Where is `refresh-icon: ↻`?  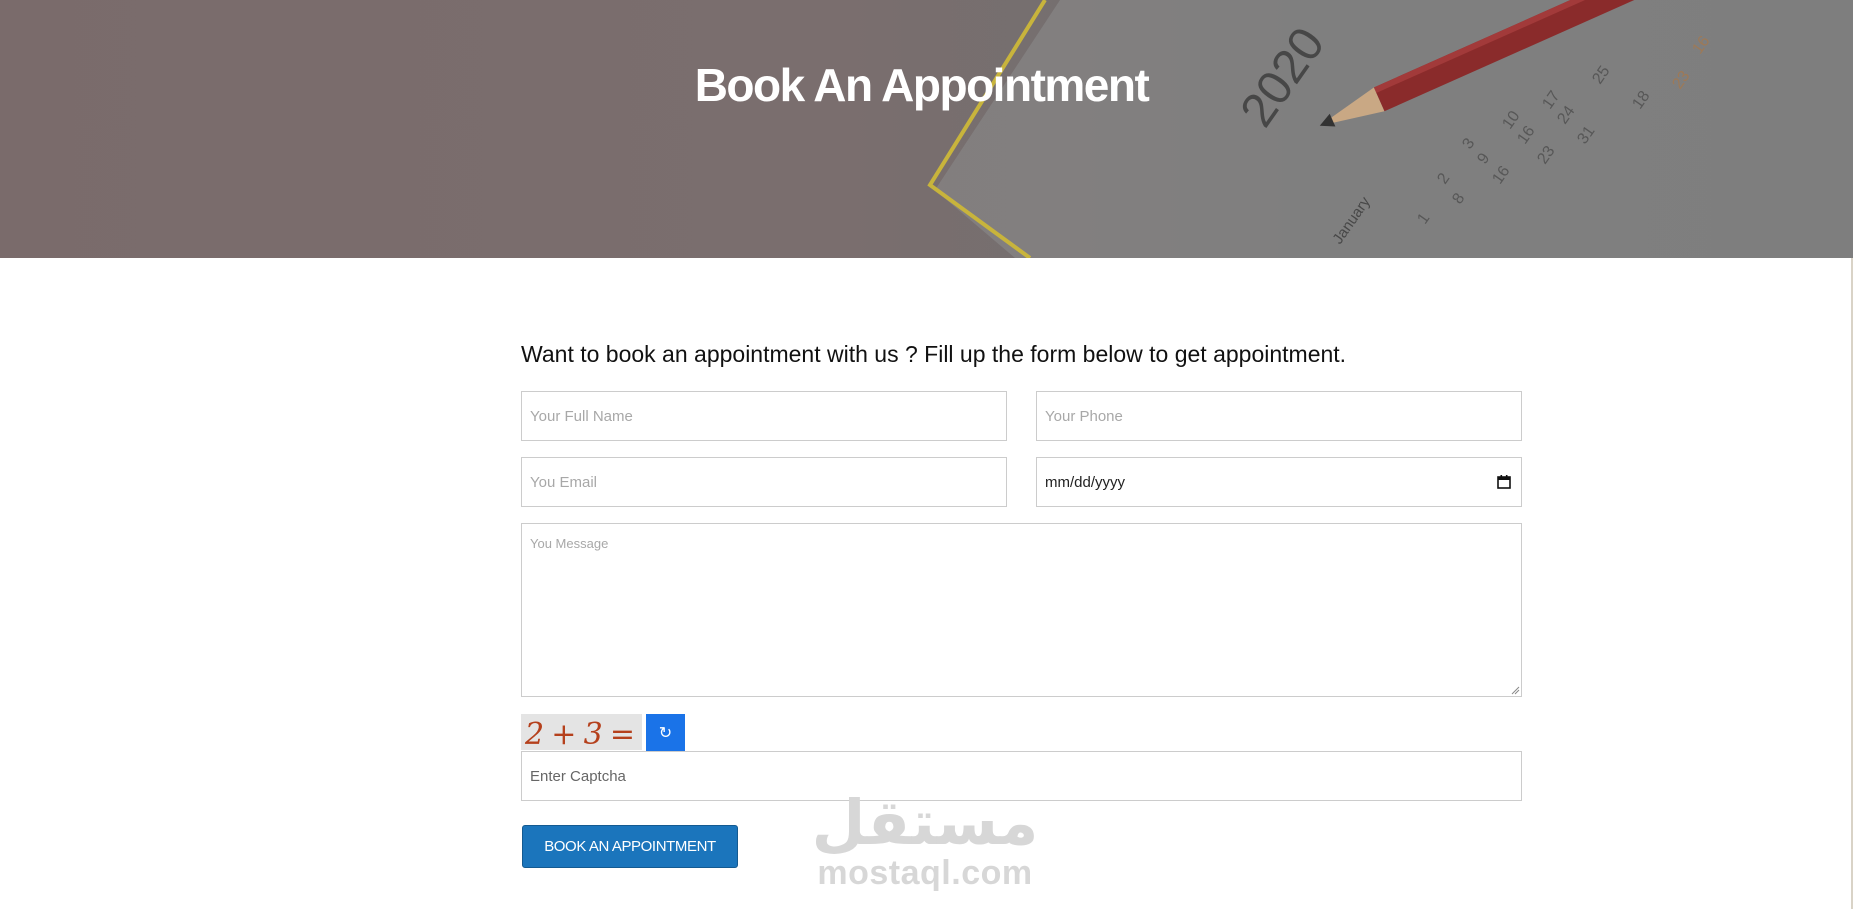
refresh-icon: ↻ is located at coordinates (665, 733).